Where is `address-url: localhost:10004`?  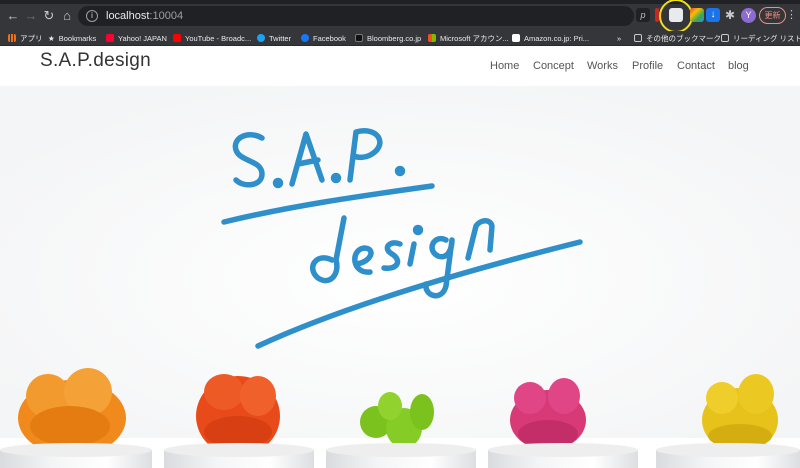
address-url: localhost:10004 is located at coordinates (144, 16).